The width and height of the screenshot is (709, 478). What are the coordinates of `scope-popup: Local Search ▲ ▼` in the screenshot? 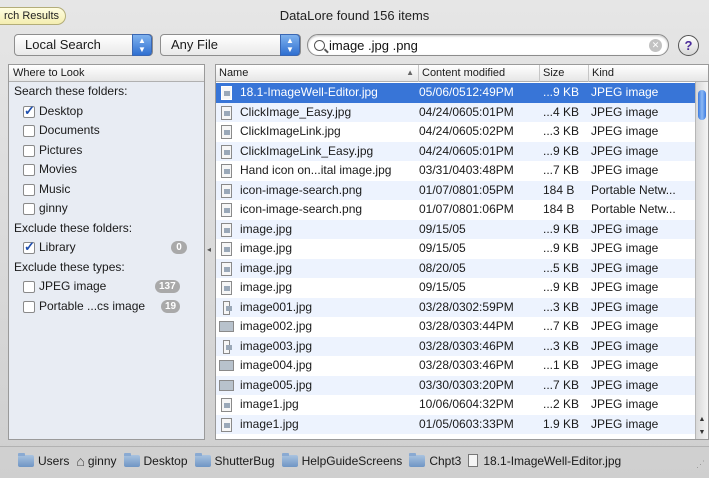 It's located at (83, 45).